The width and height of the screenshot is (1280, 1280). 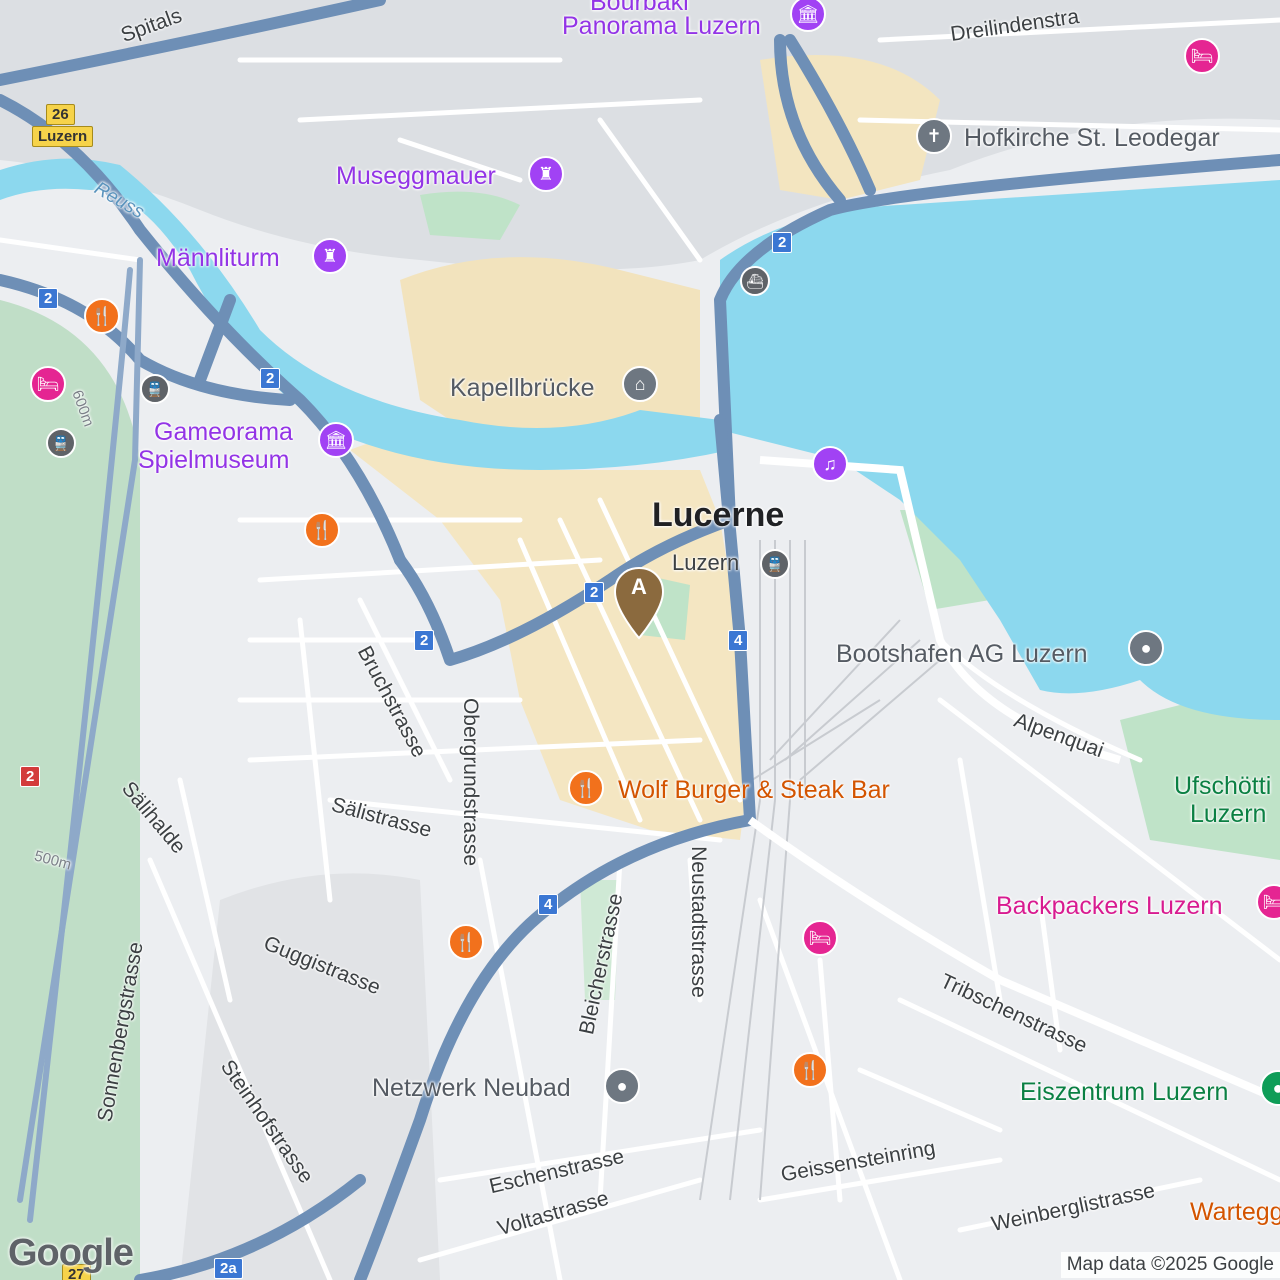 What do you see at coordinates (962, 654) in the screenshot?
I see `poi-label-bootshafen: Bootshafen AG Luzern` at bounding box center [962, 654].